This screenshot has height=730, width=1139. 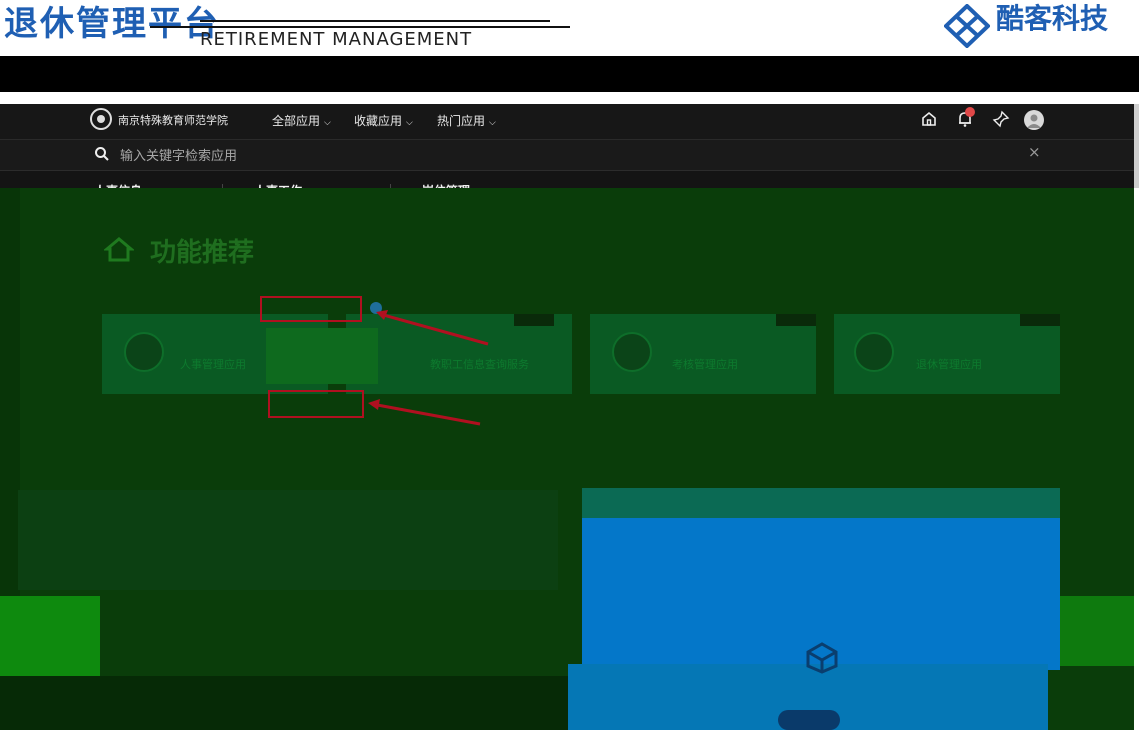 I want to click on banner-title: 退休管理平台, so click(x=112, y=24).